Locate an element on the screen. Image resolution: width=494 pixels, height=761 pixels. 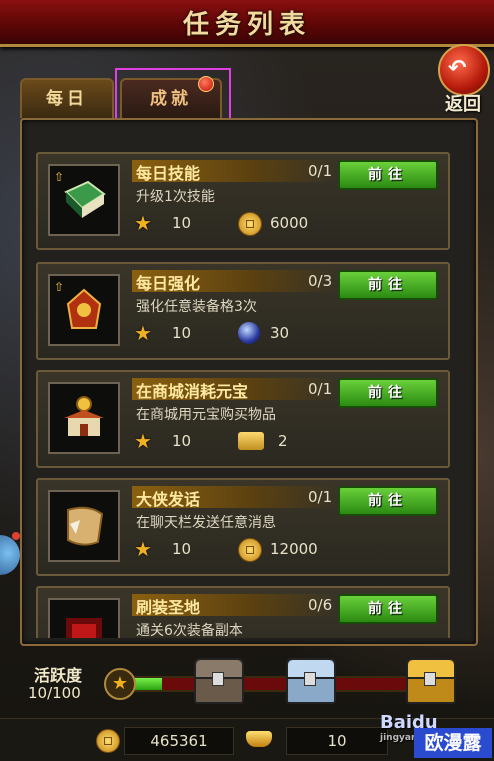
ticket-icon is located at coordinates (251, 441).